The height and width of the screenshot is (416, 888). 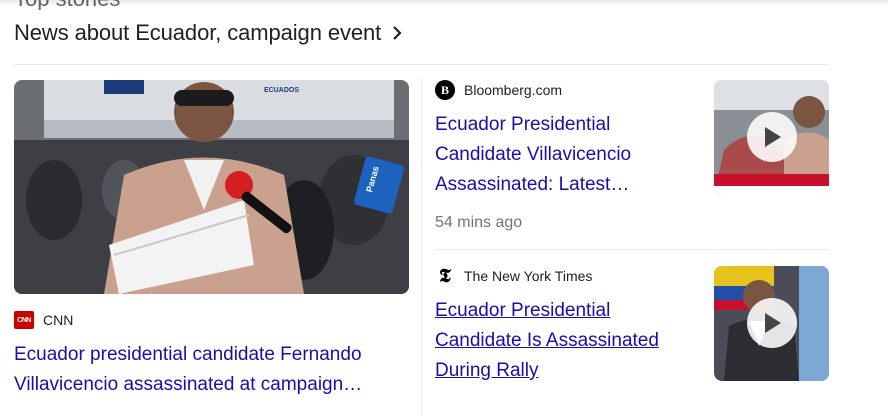 I want to click on title-line: Candidate Villavicencio, so click(x=533, y=154).